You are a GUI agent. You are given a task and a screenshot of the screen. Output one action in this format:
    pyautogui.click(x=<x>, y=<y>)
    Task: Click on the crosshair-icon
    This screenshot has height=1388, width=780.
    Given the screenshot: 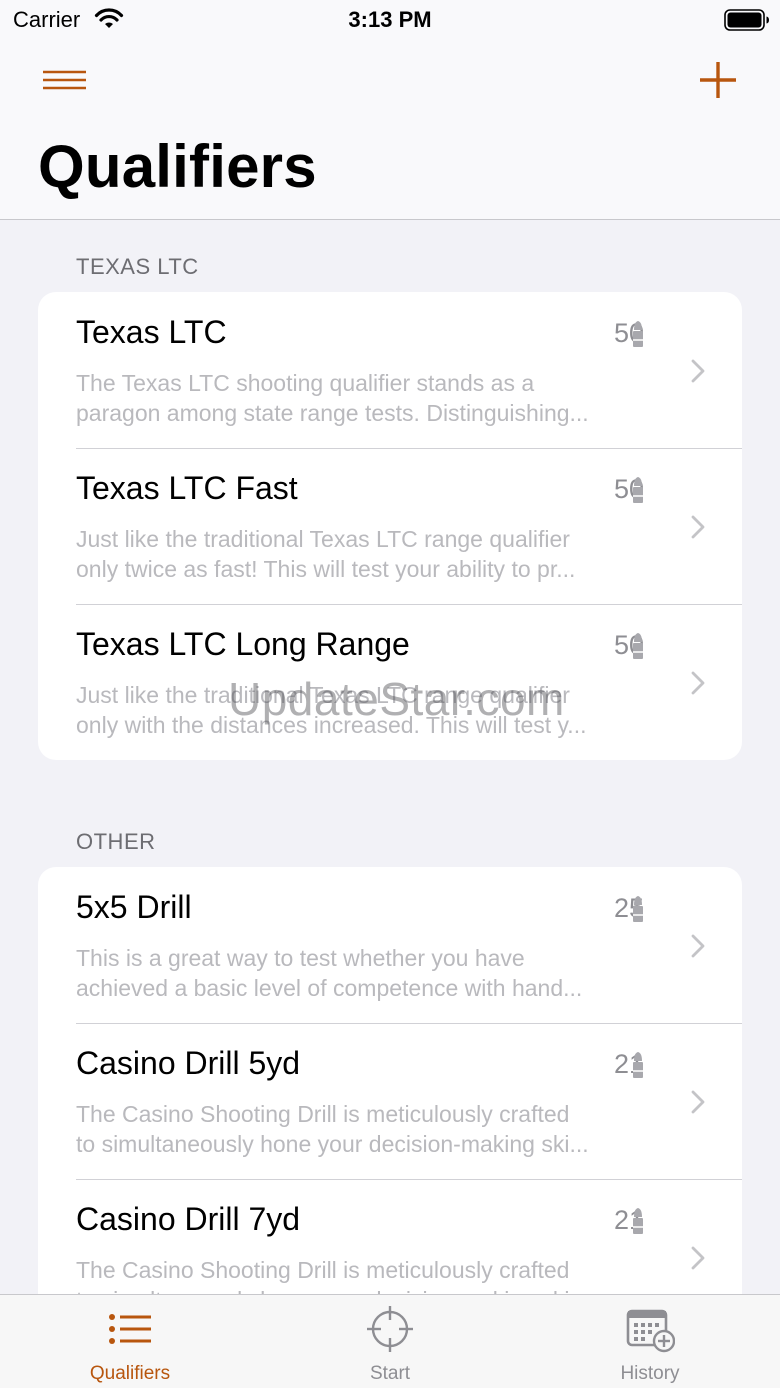 What is the action you would take?
    pyautogui.click(x=390, y=1329)
    